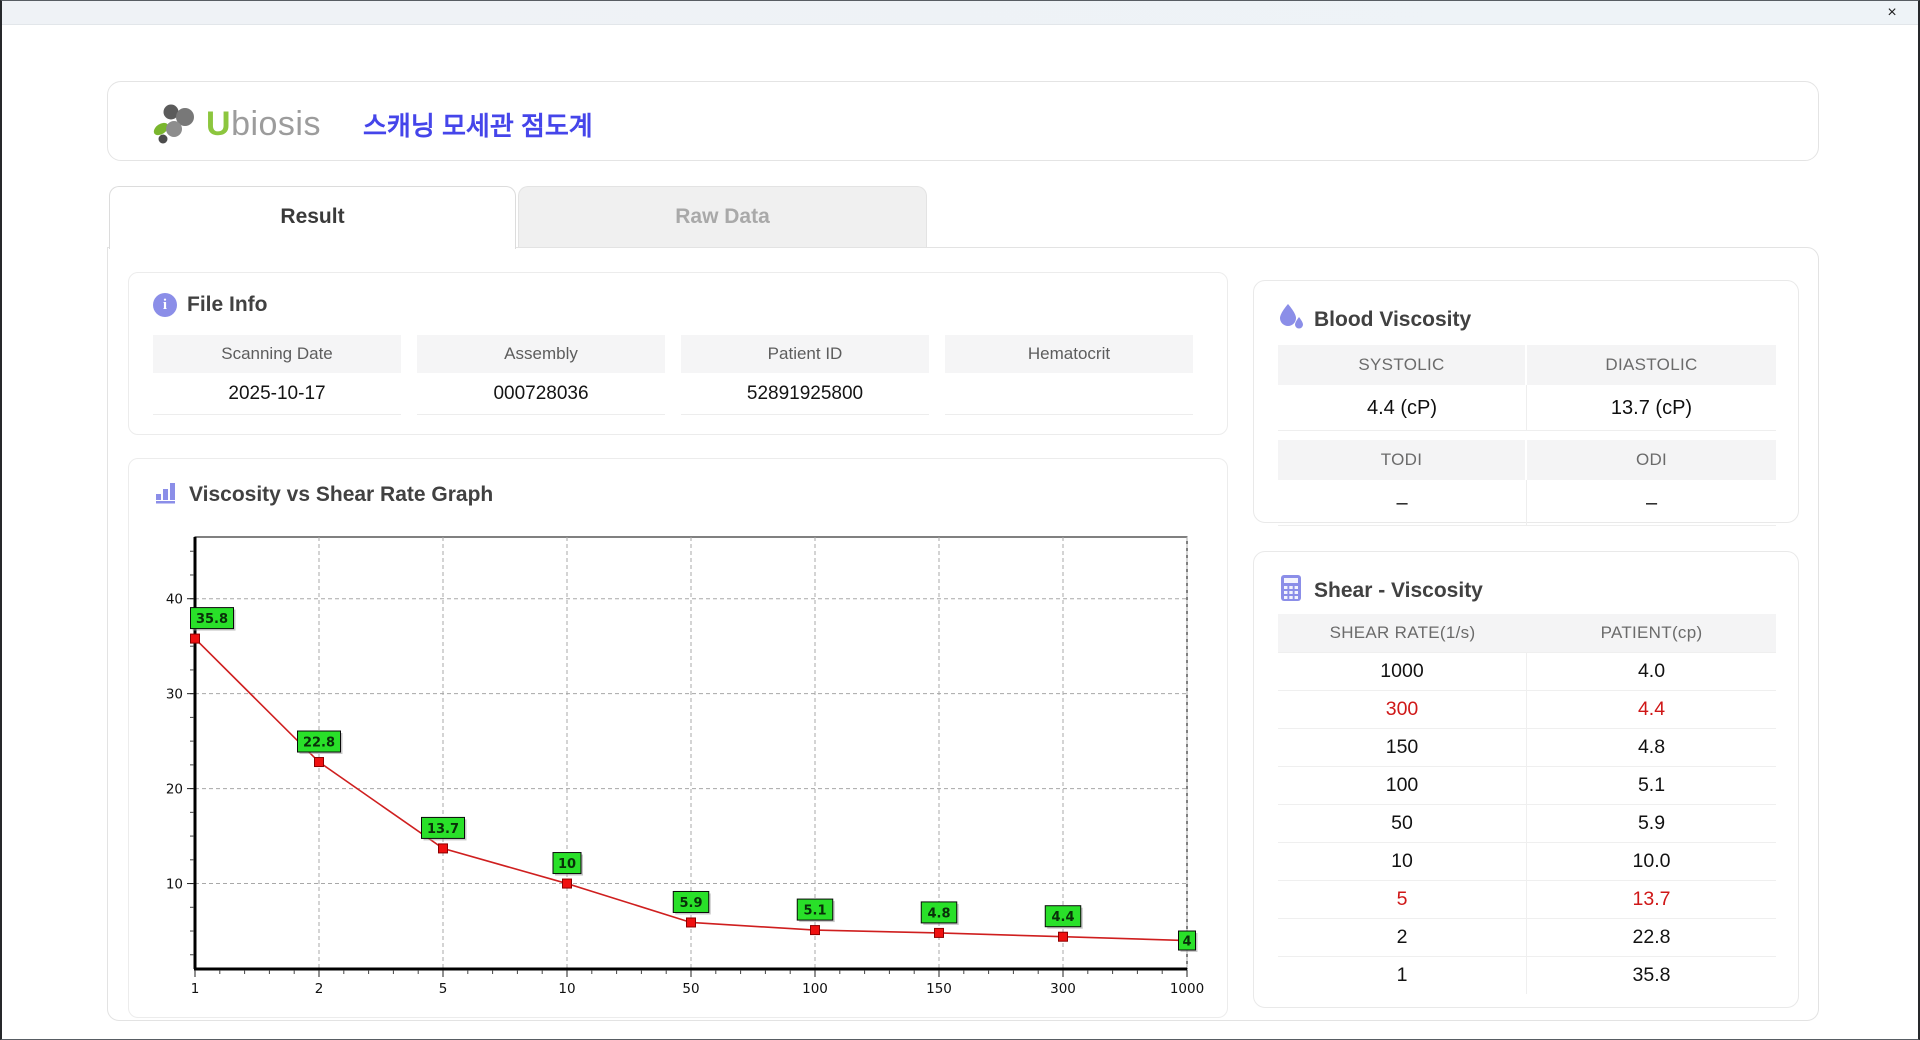 The image size is (1920, 1040). I want to click on shear-table-row: 50 5.9, so click(1527, 823).